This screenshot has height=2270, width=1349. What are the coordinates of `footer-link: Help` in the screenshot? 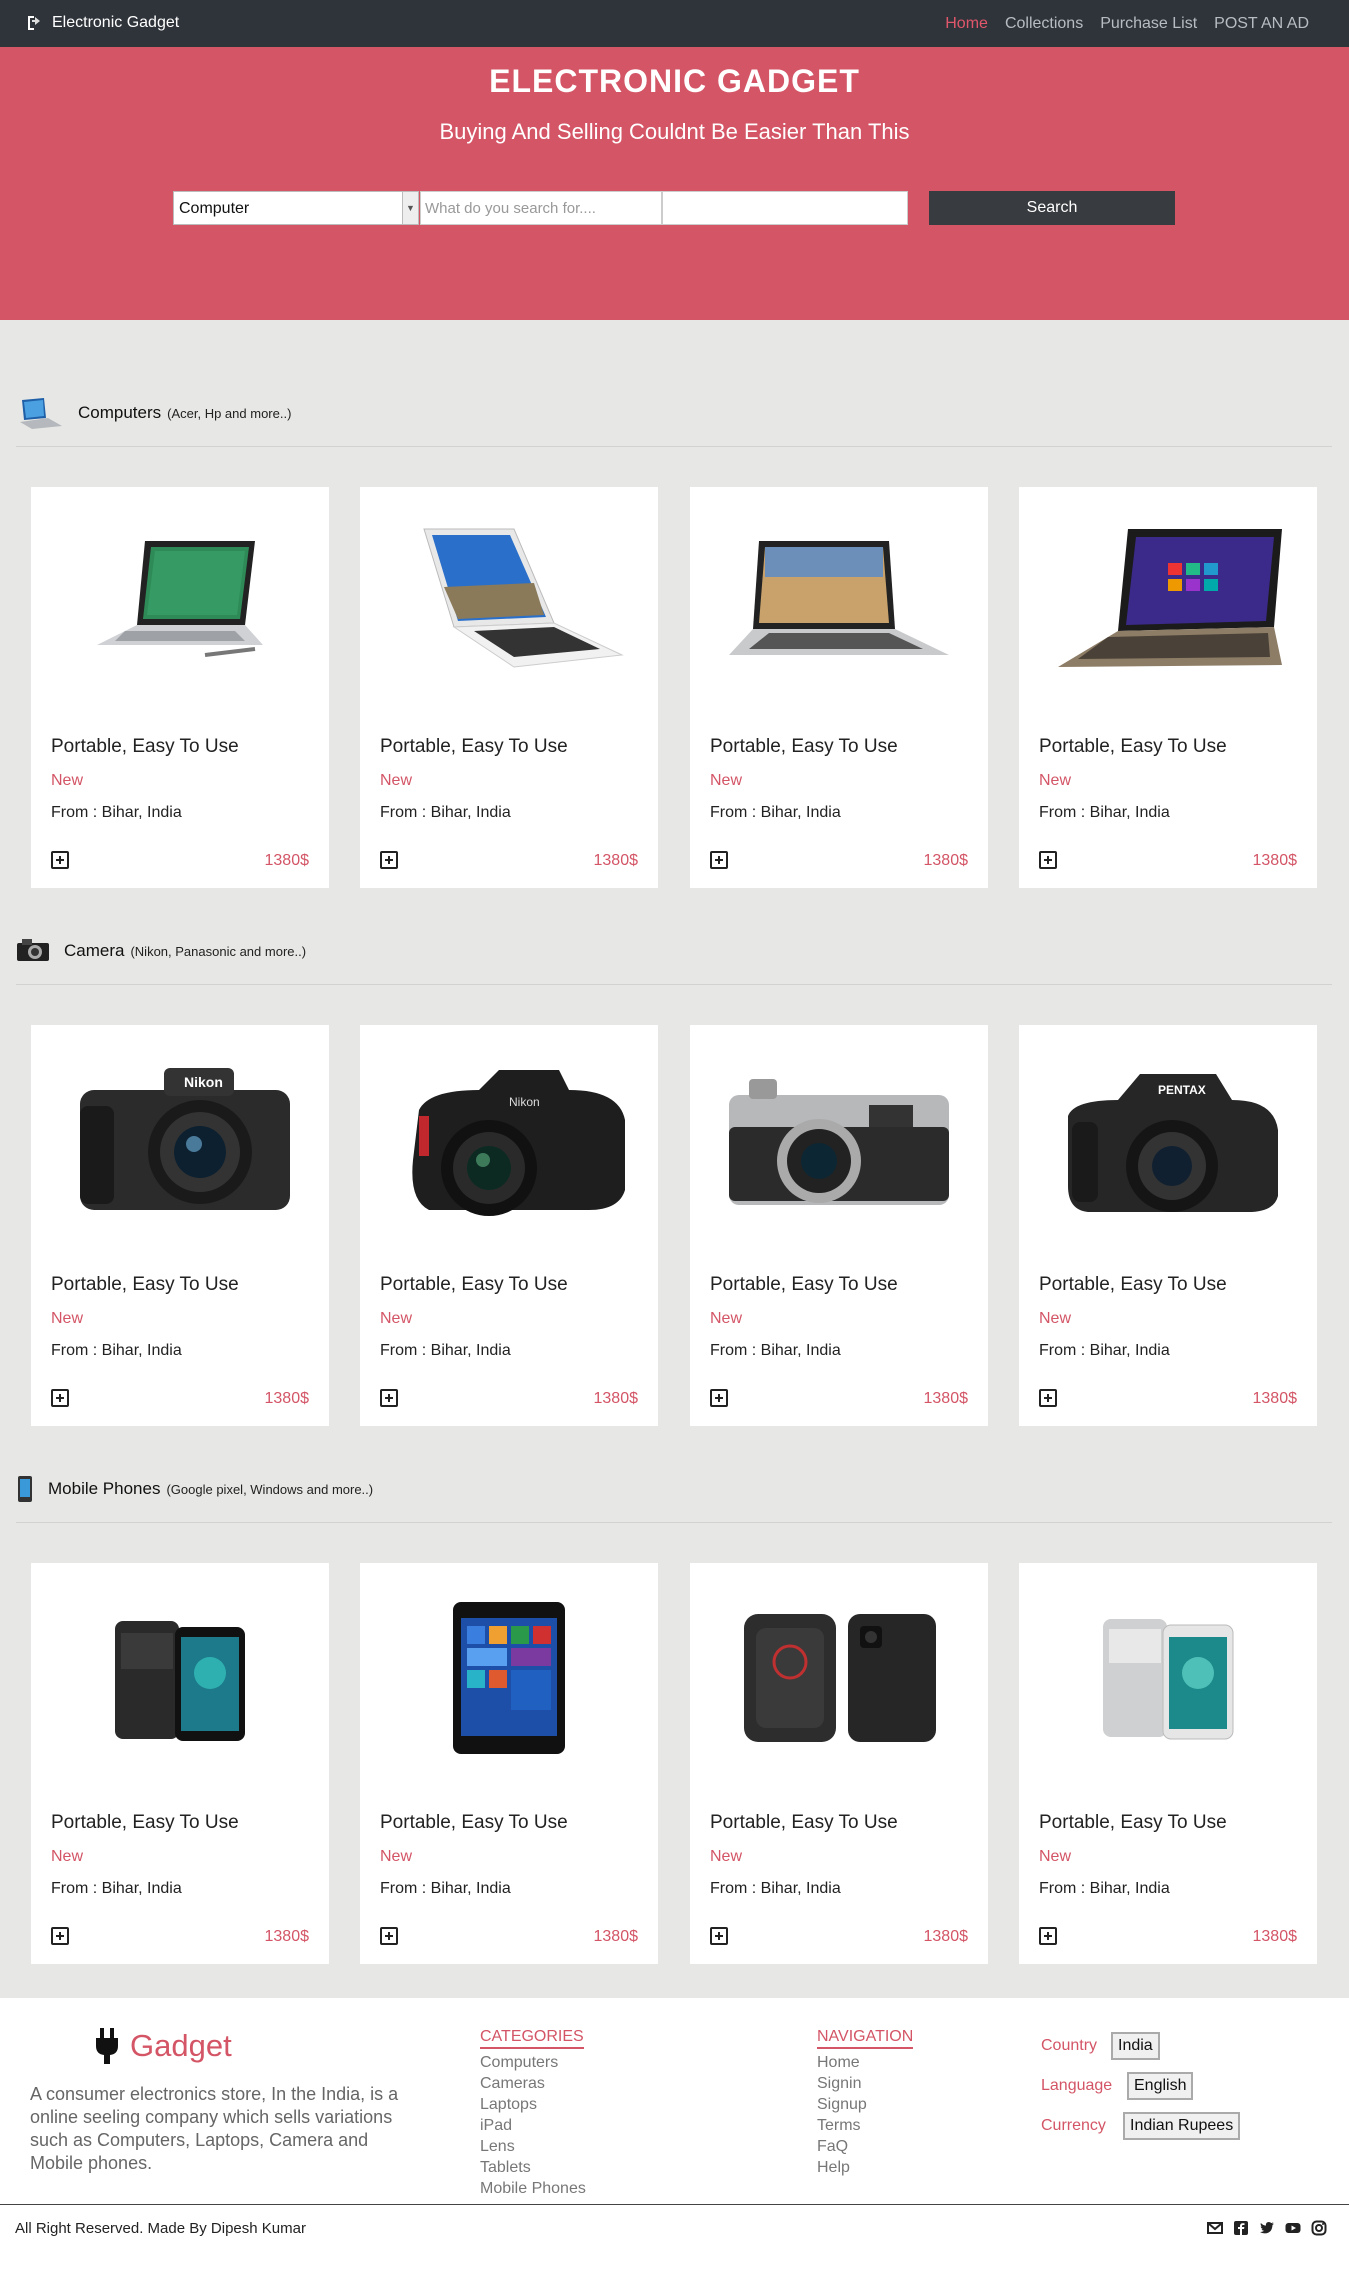 It's located at (865, 2167).